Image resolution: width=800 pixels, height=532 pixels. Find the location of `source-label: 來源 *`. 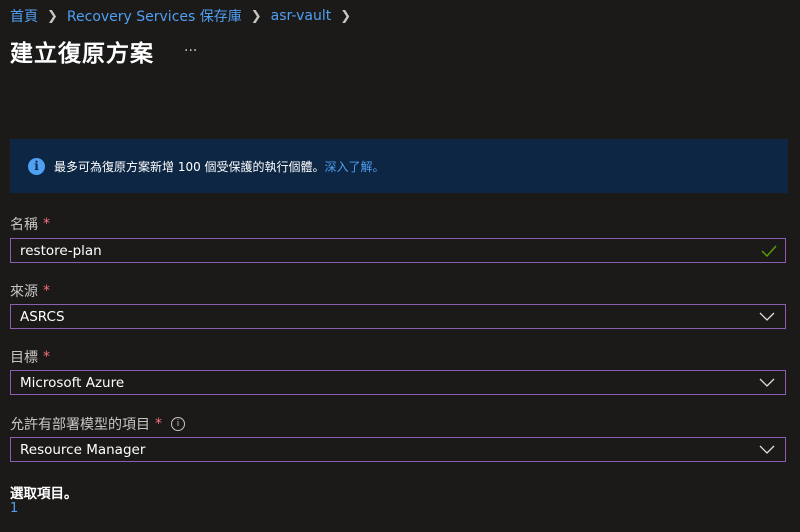

source-label: 來源 * is located at coordinates (30, 291).